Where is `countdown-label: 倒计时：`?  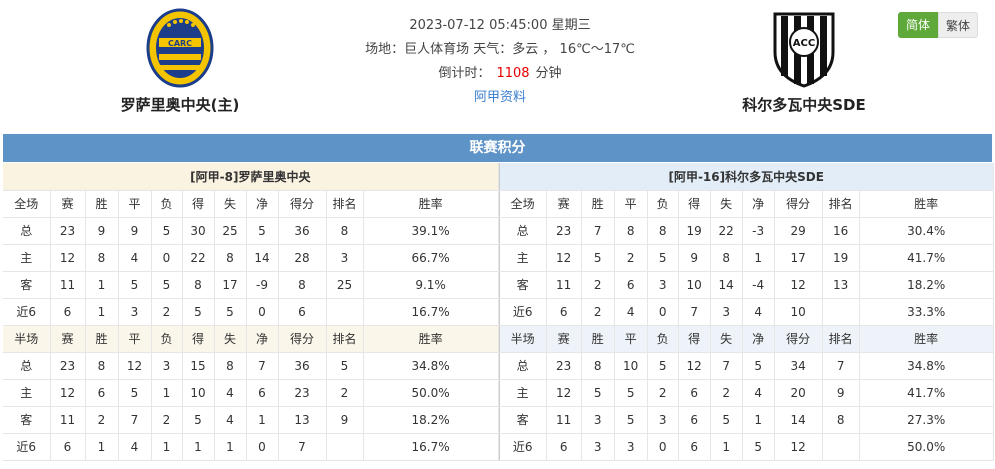 countdown-label: 倒计时： is located at coordinates (464, 73).